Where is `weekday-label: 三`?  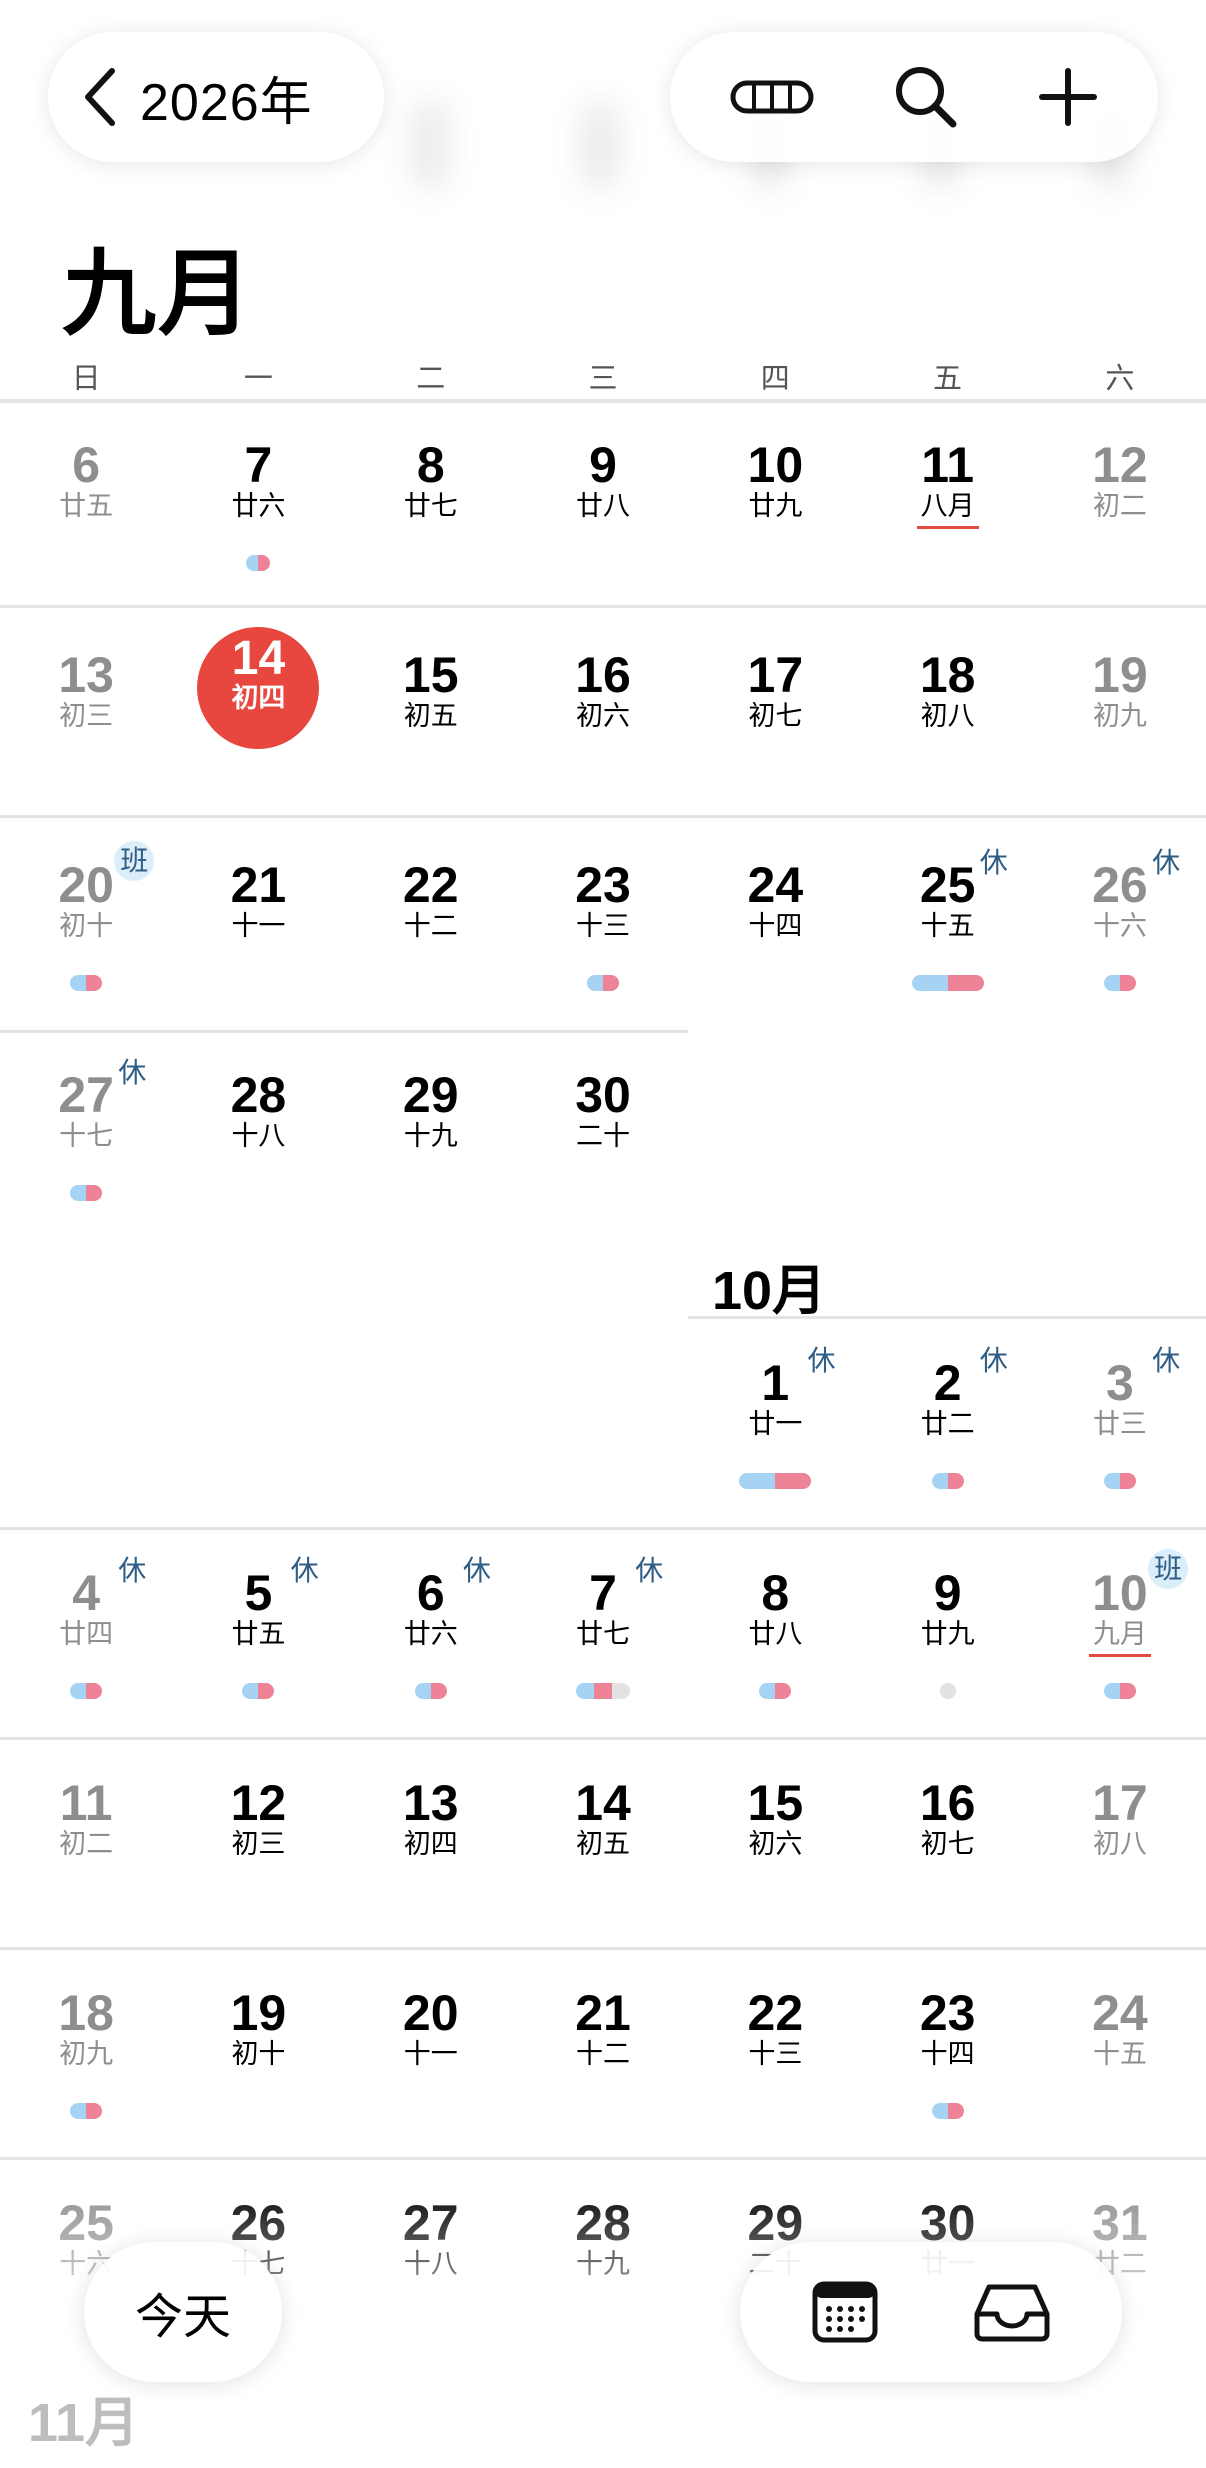 weekday-label: 三 is located at coordinates (603, 379).